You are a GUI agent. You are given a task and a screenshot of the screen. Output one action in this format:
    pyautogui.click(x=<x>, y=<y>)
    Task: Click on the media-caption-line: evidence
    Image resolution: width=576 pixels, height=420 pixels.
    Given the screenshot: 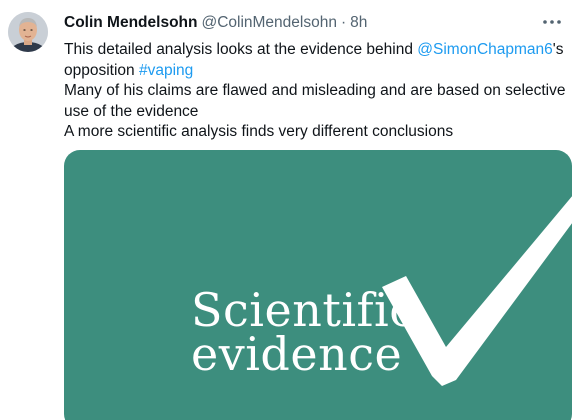 What is the action you would take?
    pyautogui.click(x=297, y=354)
    